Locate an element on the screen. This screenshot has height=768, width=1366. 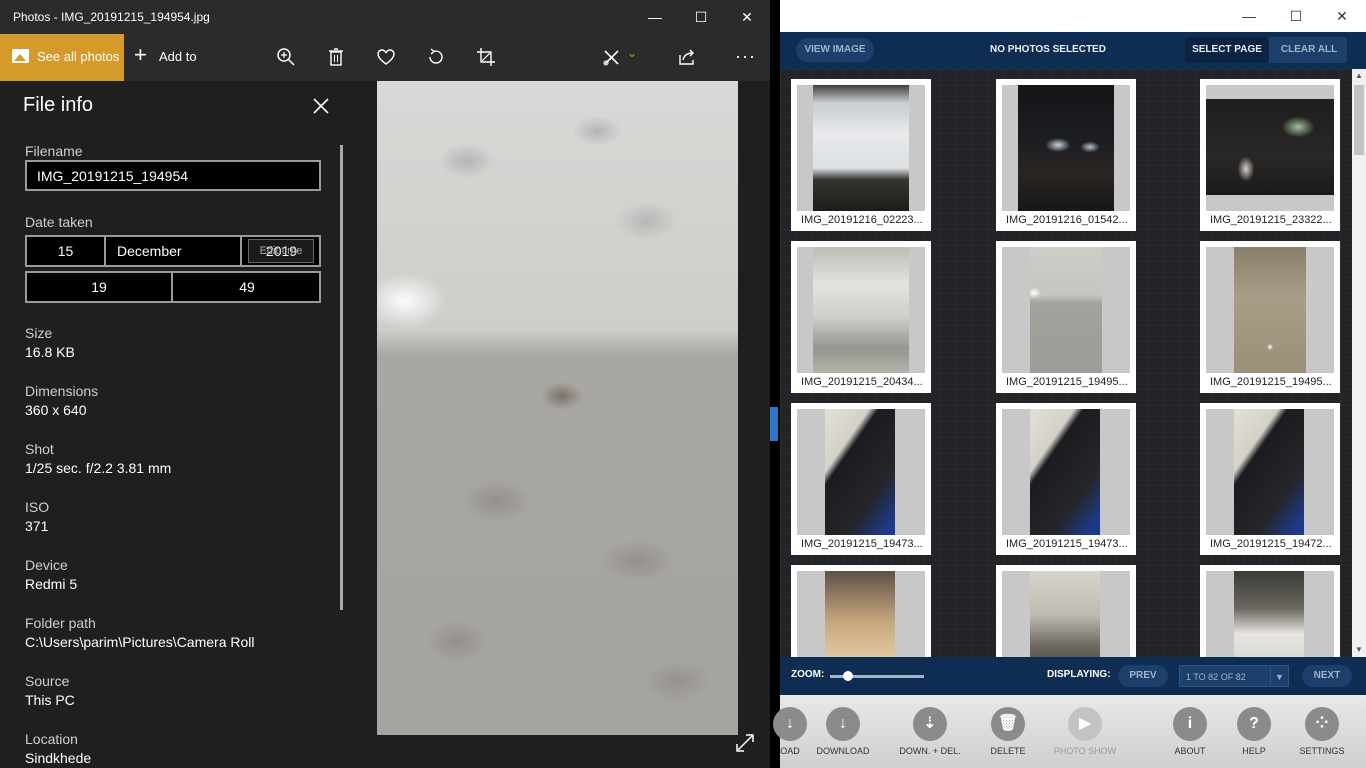
day-picker: 15 is located at coordinates (66, 251).